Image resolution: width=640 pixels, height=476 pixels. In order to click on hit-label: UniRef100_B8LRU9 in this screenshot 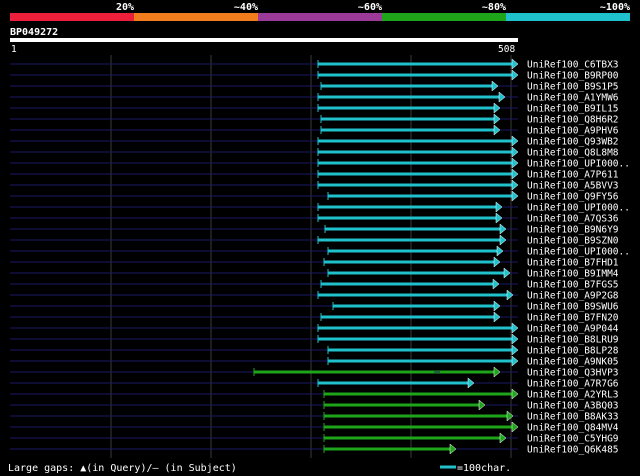, I will do `click(573, 340)`.